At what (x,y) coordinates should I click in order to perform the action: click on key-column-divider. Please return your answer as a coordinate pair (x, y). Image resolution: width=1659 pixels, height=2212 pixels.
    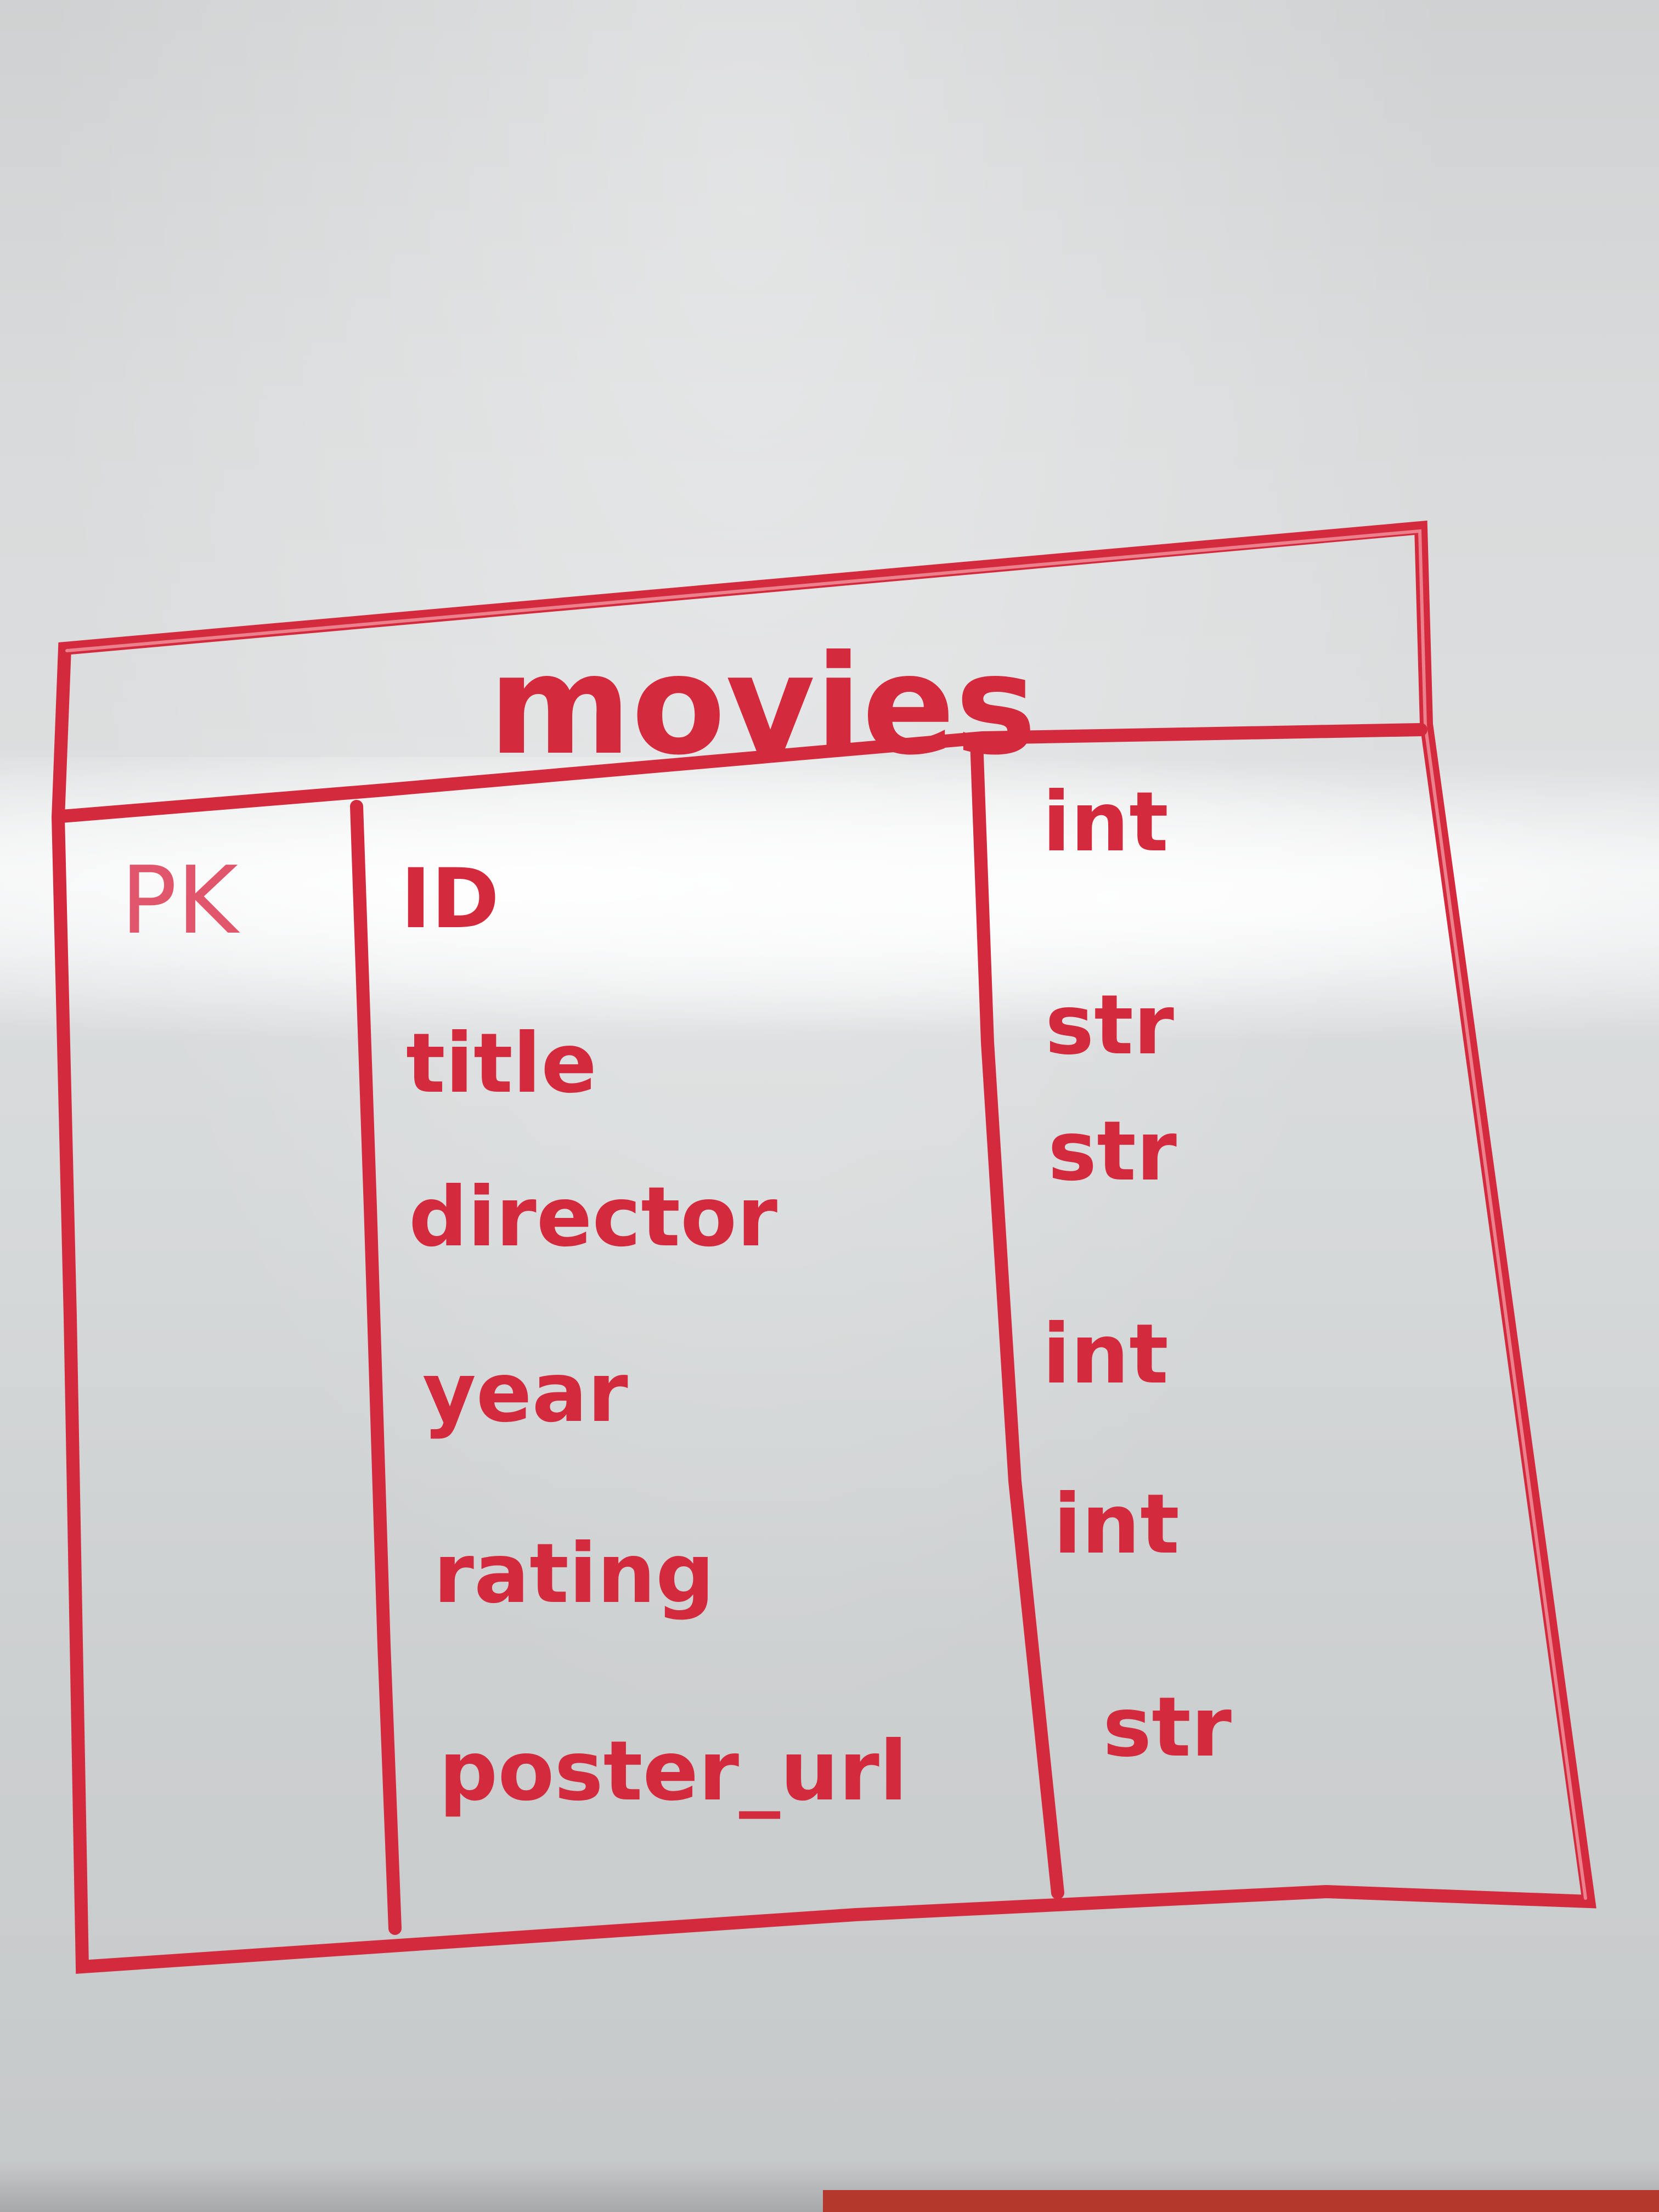
    Looking at the image, I should click on (376, 1367).